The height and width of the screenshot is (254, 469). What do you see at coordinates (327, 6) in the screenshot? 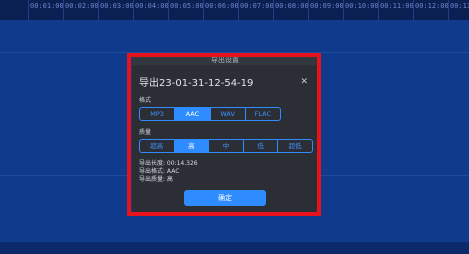
I see `ruler-tick-label: 00:09:00` at bounding box center [327, 6].